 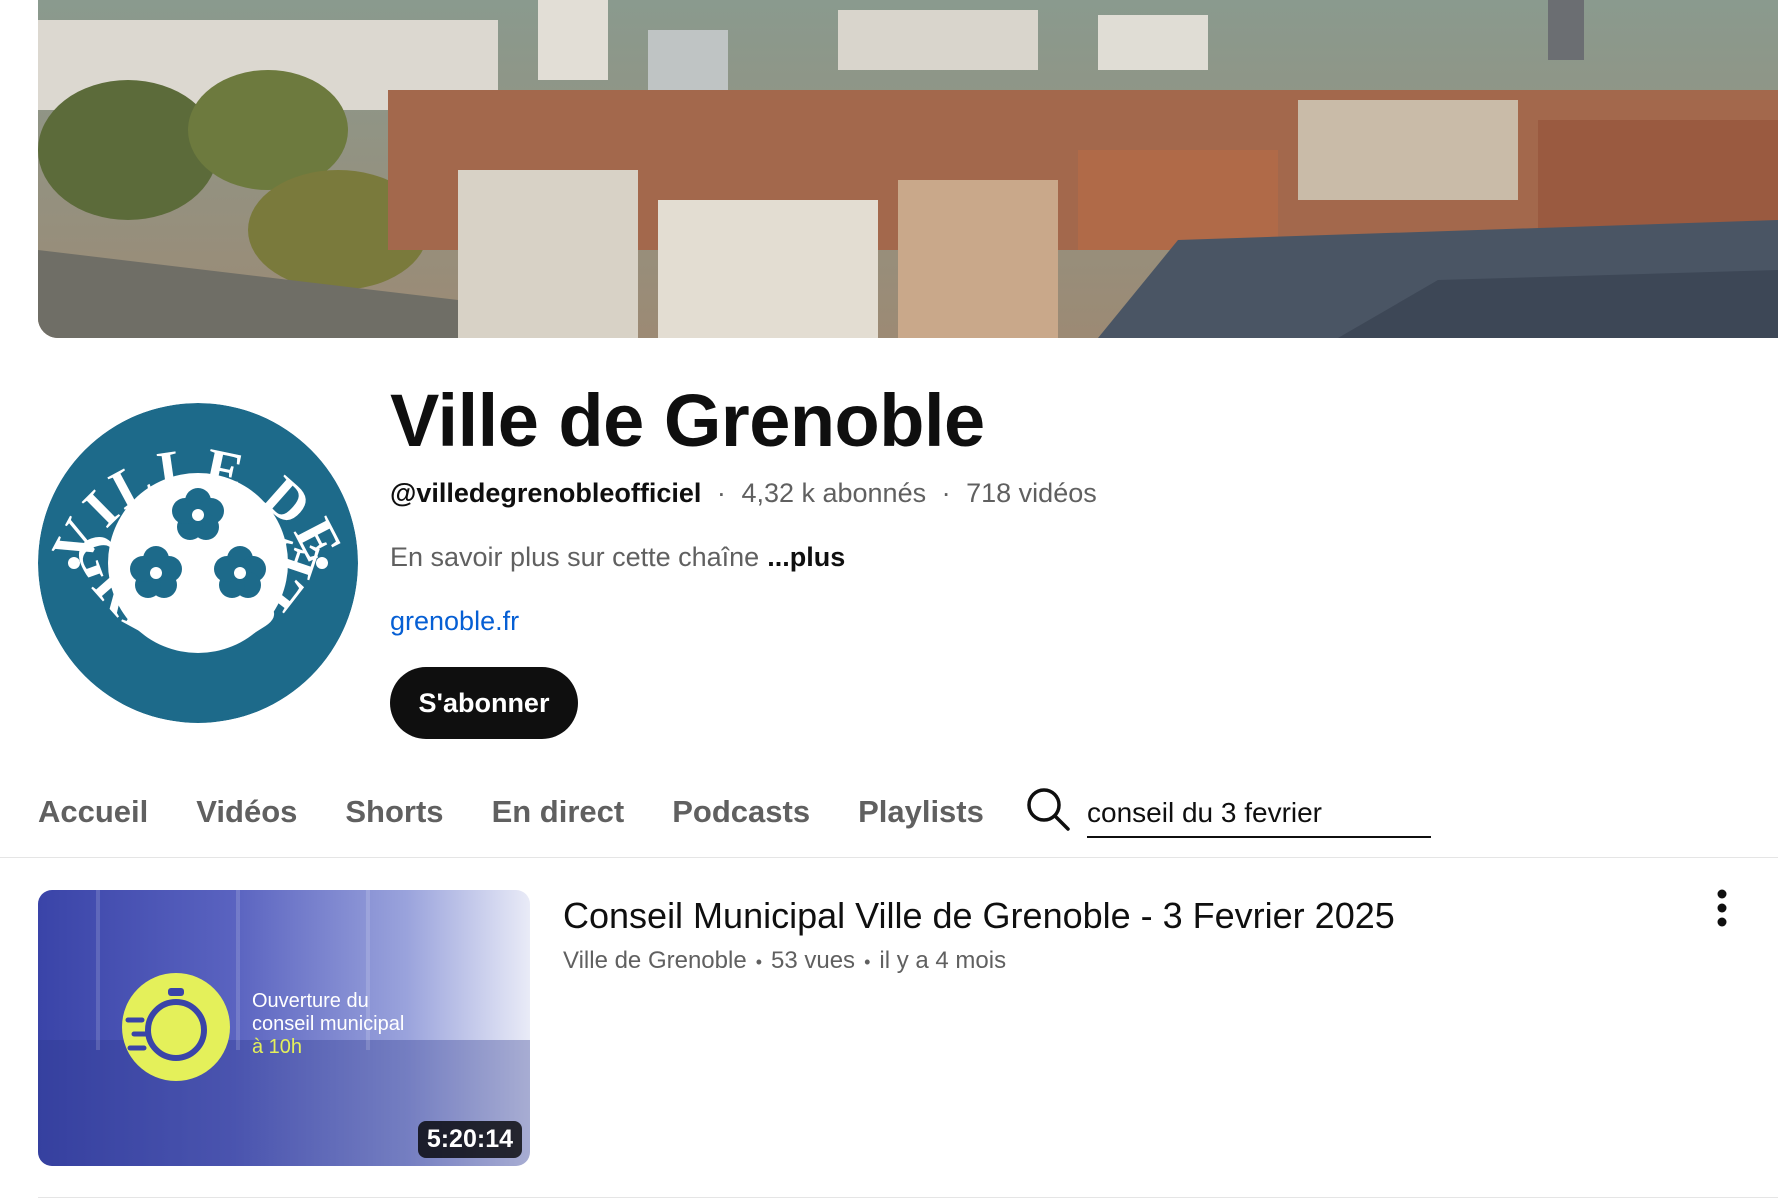 What do you see at coordinates (1048, 809) in the screenshot?
I see `search-icon` at bounding box center [1048, 809].